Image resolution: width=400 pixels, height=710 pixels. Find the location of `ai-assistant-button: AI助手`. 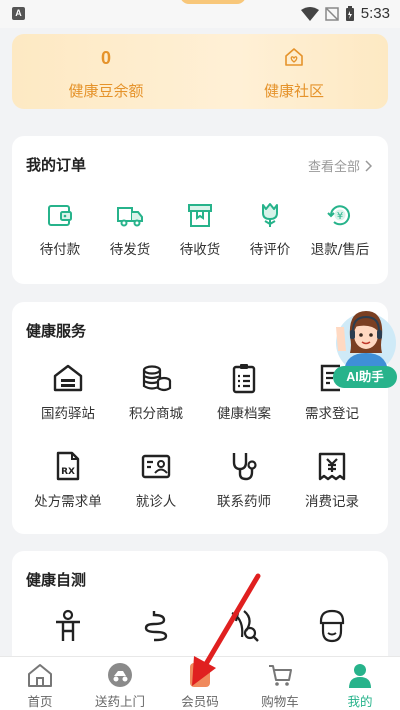

ai-assistant-button: AI助手 is located at coordinates (361, 346).